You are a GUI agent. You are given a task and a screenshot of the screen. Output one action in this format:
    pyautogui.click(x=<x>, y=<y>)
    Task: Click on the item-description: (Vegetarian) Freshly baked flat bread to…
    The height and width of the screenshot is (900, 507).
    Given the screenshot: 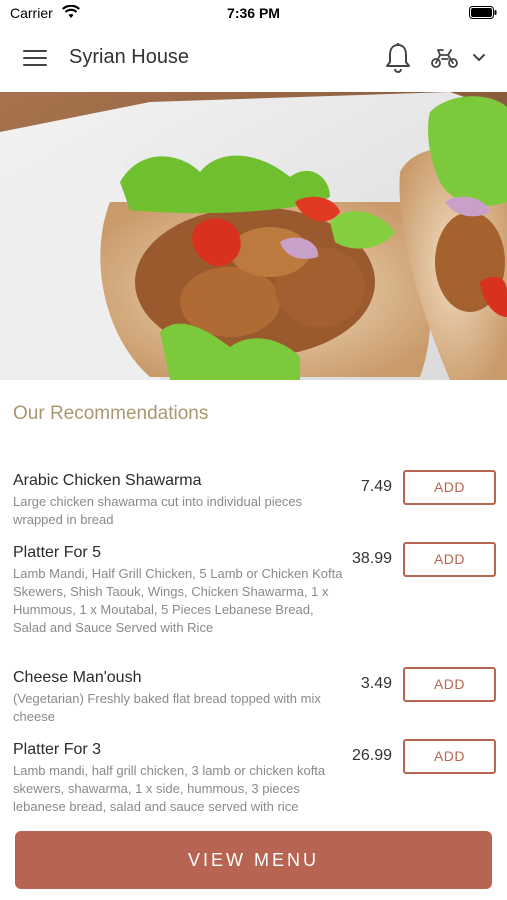 What is the action you would take?
    pyautogui.click(x=167, y=707)
    